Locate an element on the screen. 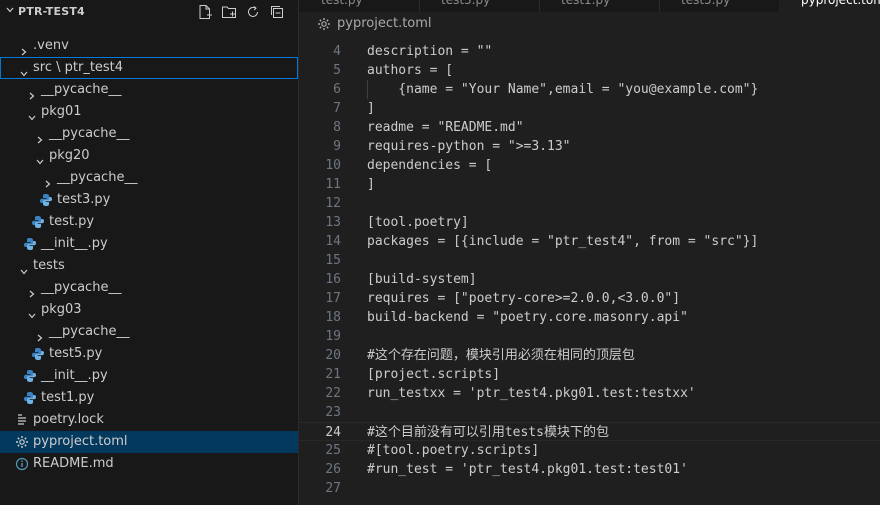  tree-item-tests: tests is located at coordinates (149, 266).